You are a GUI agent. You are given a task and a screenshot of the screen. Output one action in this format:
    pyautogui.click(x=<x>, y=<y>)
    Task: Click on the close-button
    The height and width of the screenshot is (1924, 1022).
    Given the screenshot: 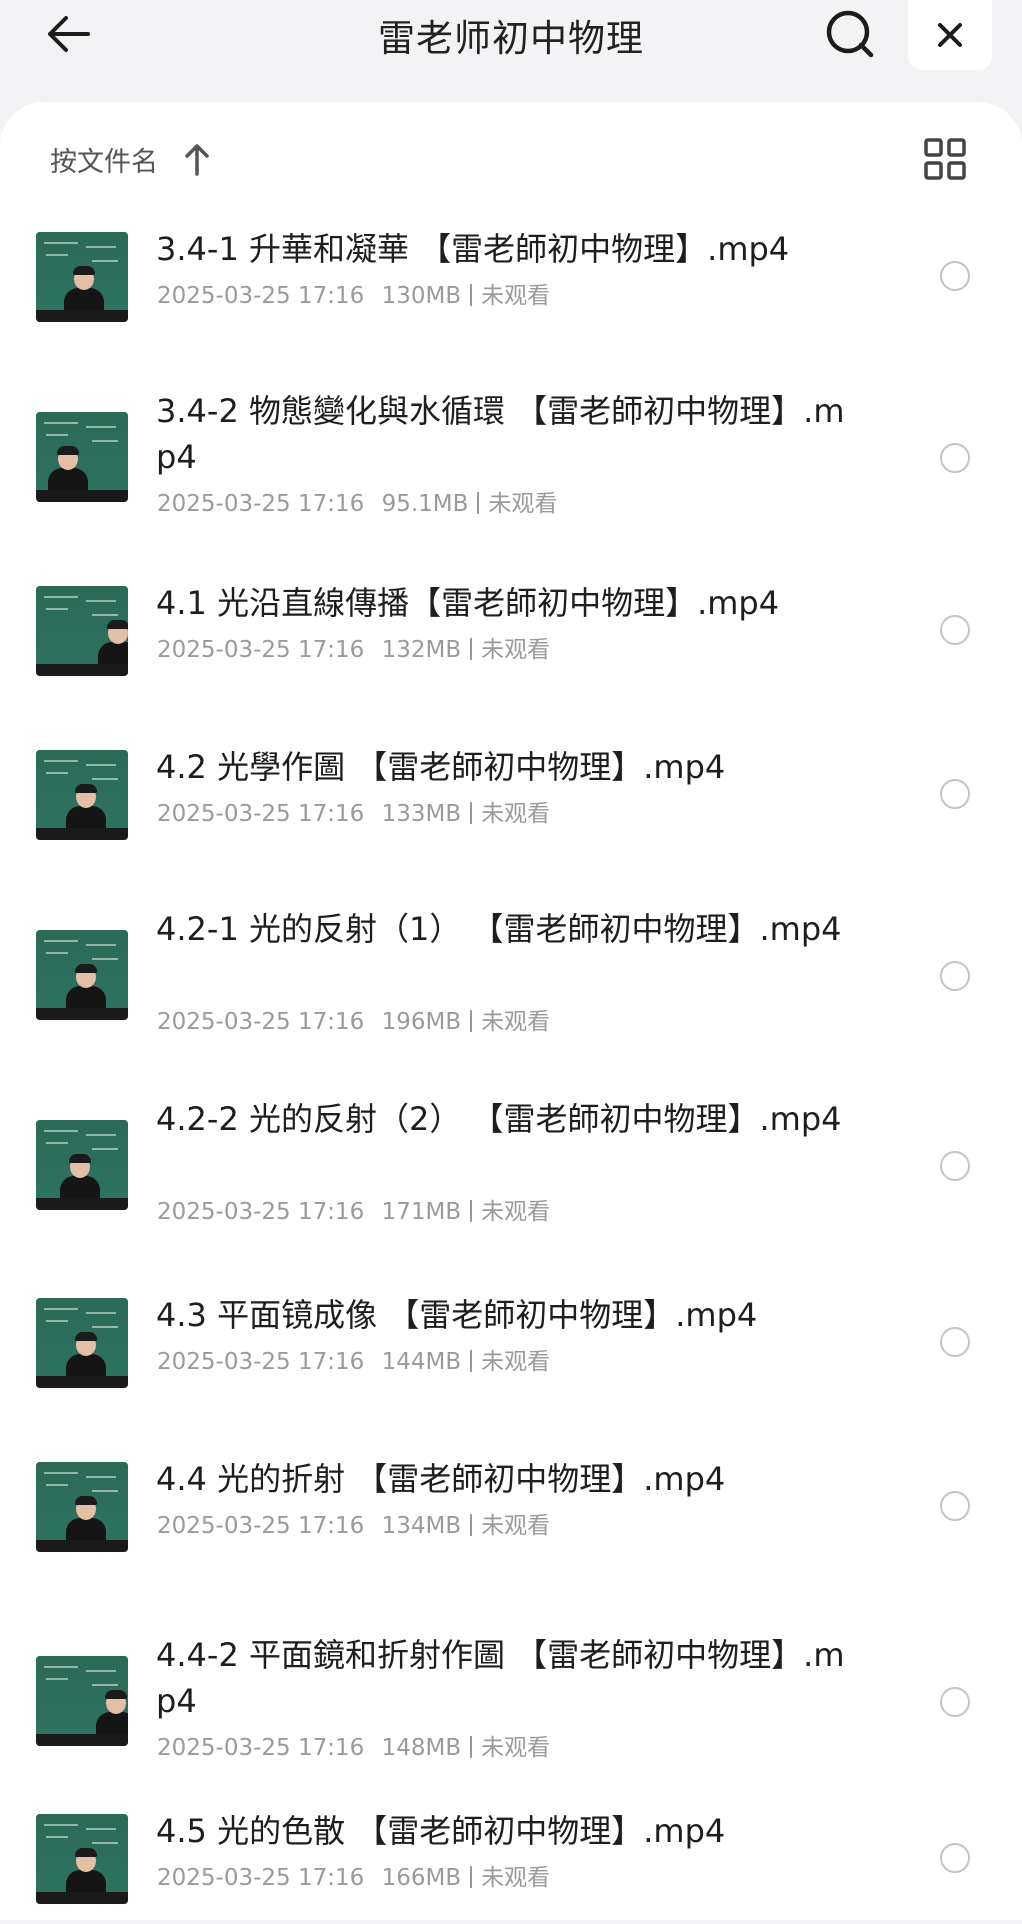 What is the action you would take?
    pyautogui.click(x=950, y=35)
    